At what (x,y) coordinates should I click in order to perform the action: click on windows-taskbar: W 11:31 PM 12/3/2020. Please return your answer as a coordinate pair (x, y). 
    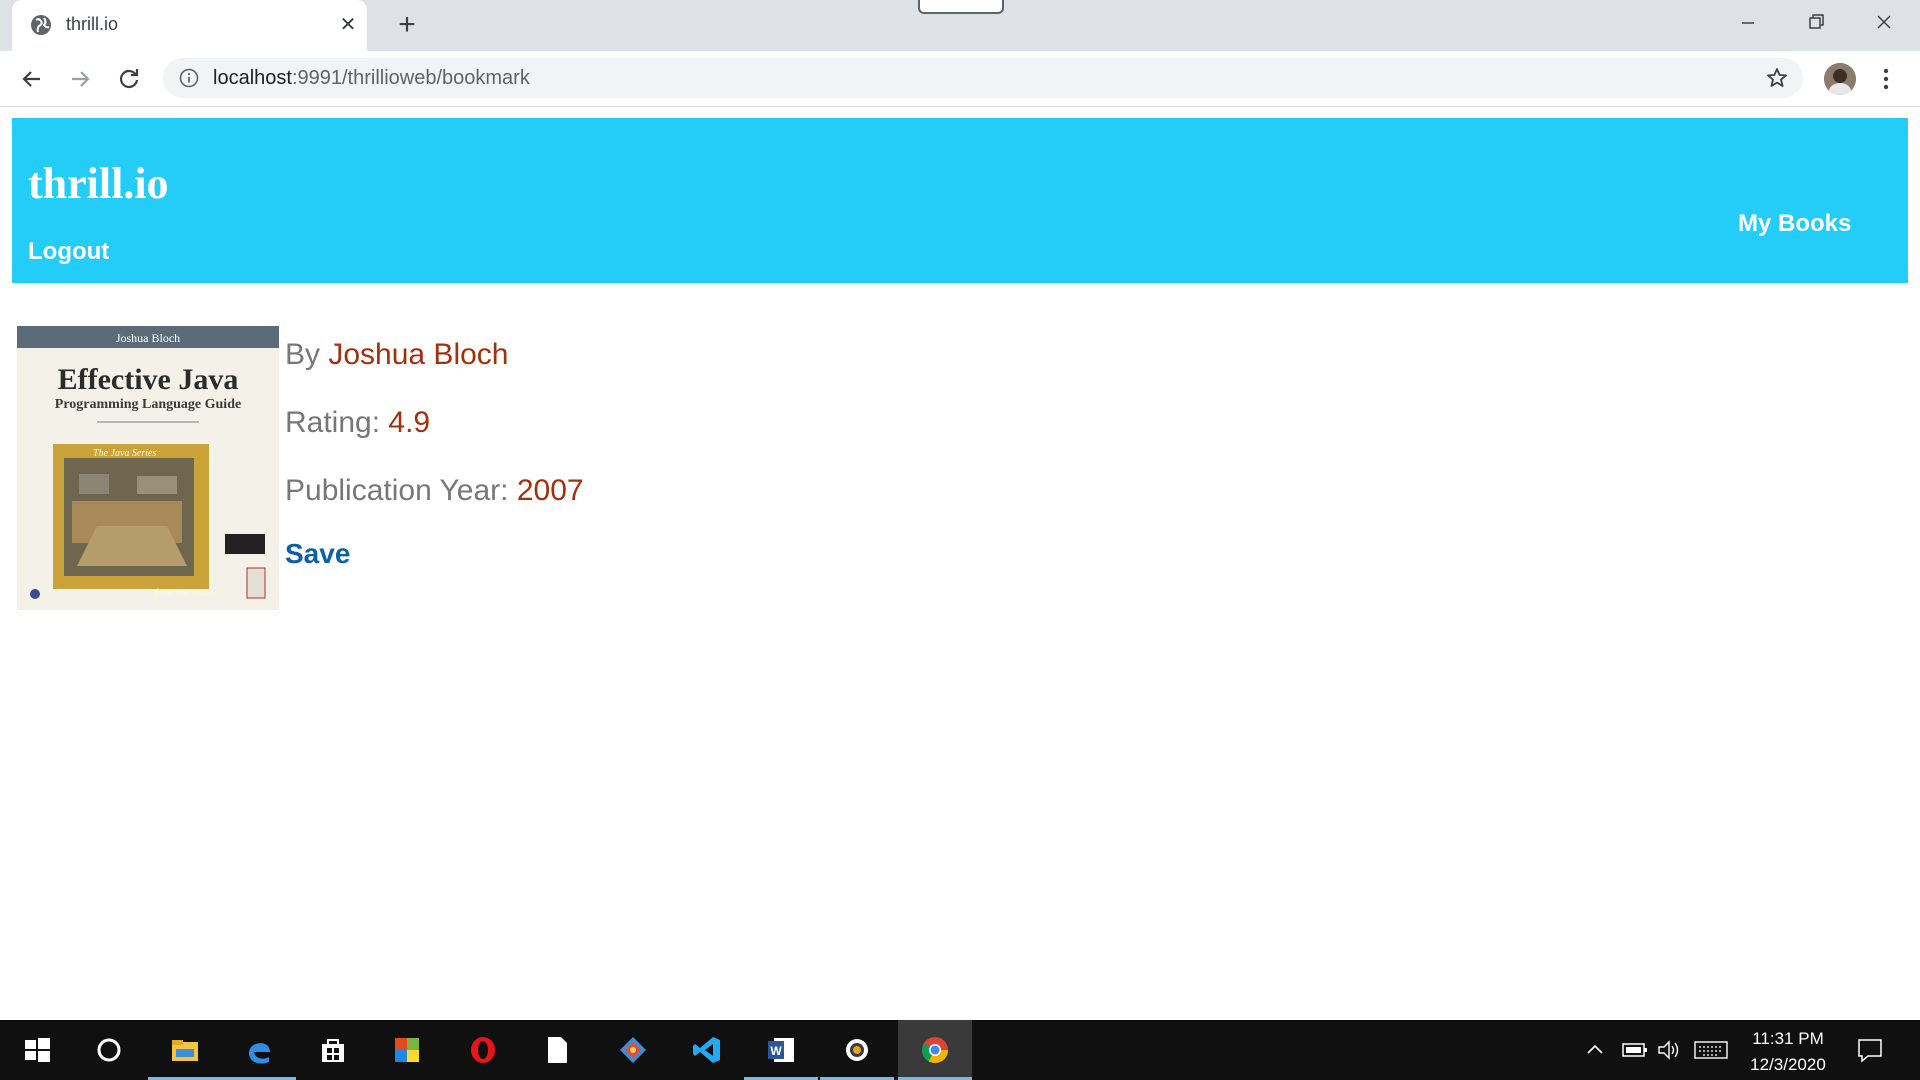
    Looking at the image, I should click on (960, 1050).